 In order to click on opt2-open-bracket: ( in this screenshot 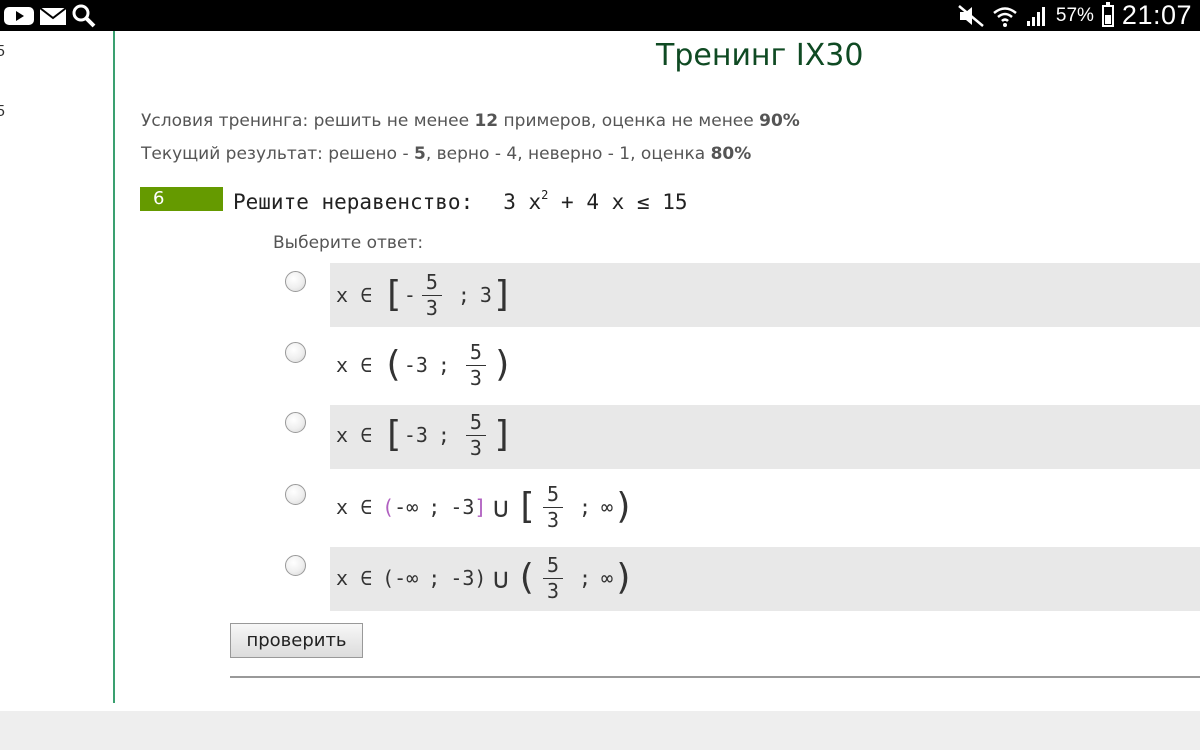, I will do `click(393, 364)`.